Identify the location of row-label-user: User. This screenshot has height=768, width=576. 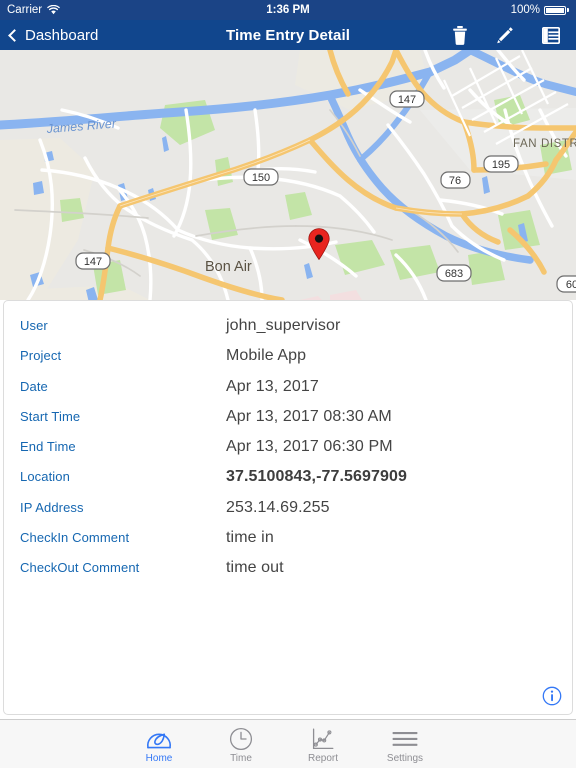
(34, 325).